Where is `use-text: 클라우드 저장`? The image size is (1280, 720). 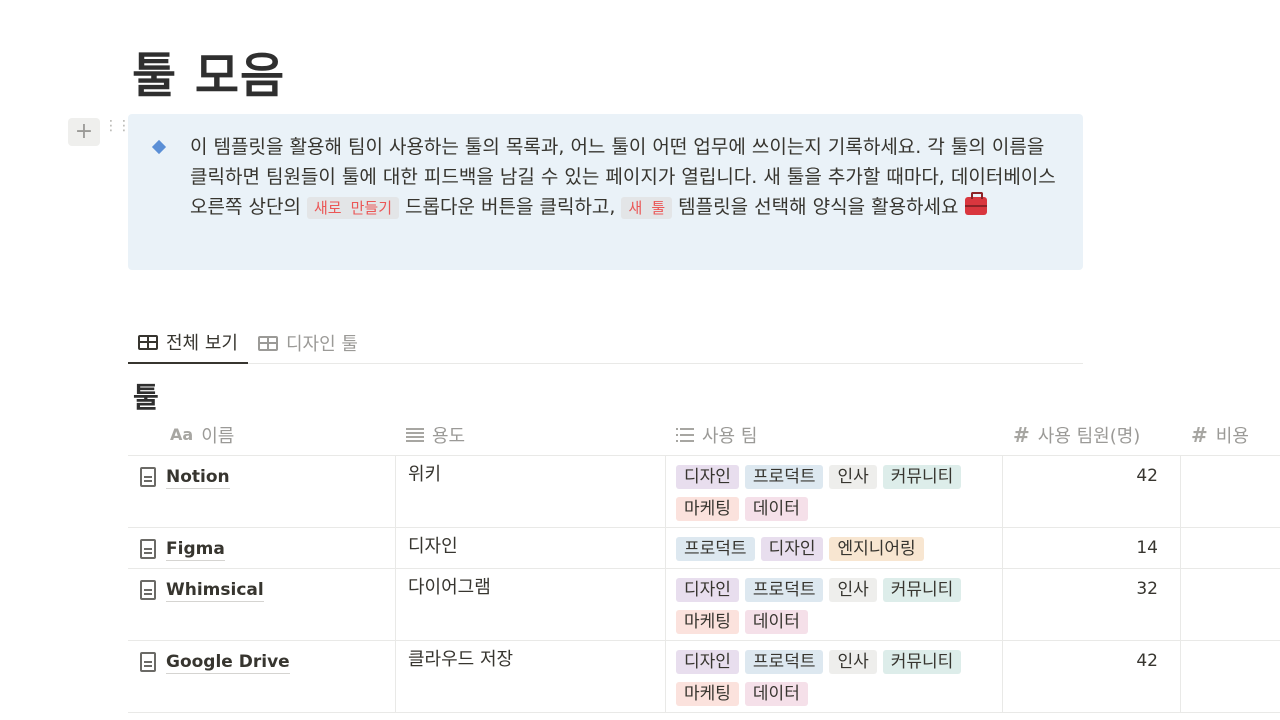 use-text: 클라우드 저장 is located at coordinates (461, 659).